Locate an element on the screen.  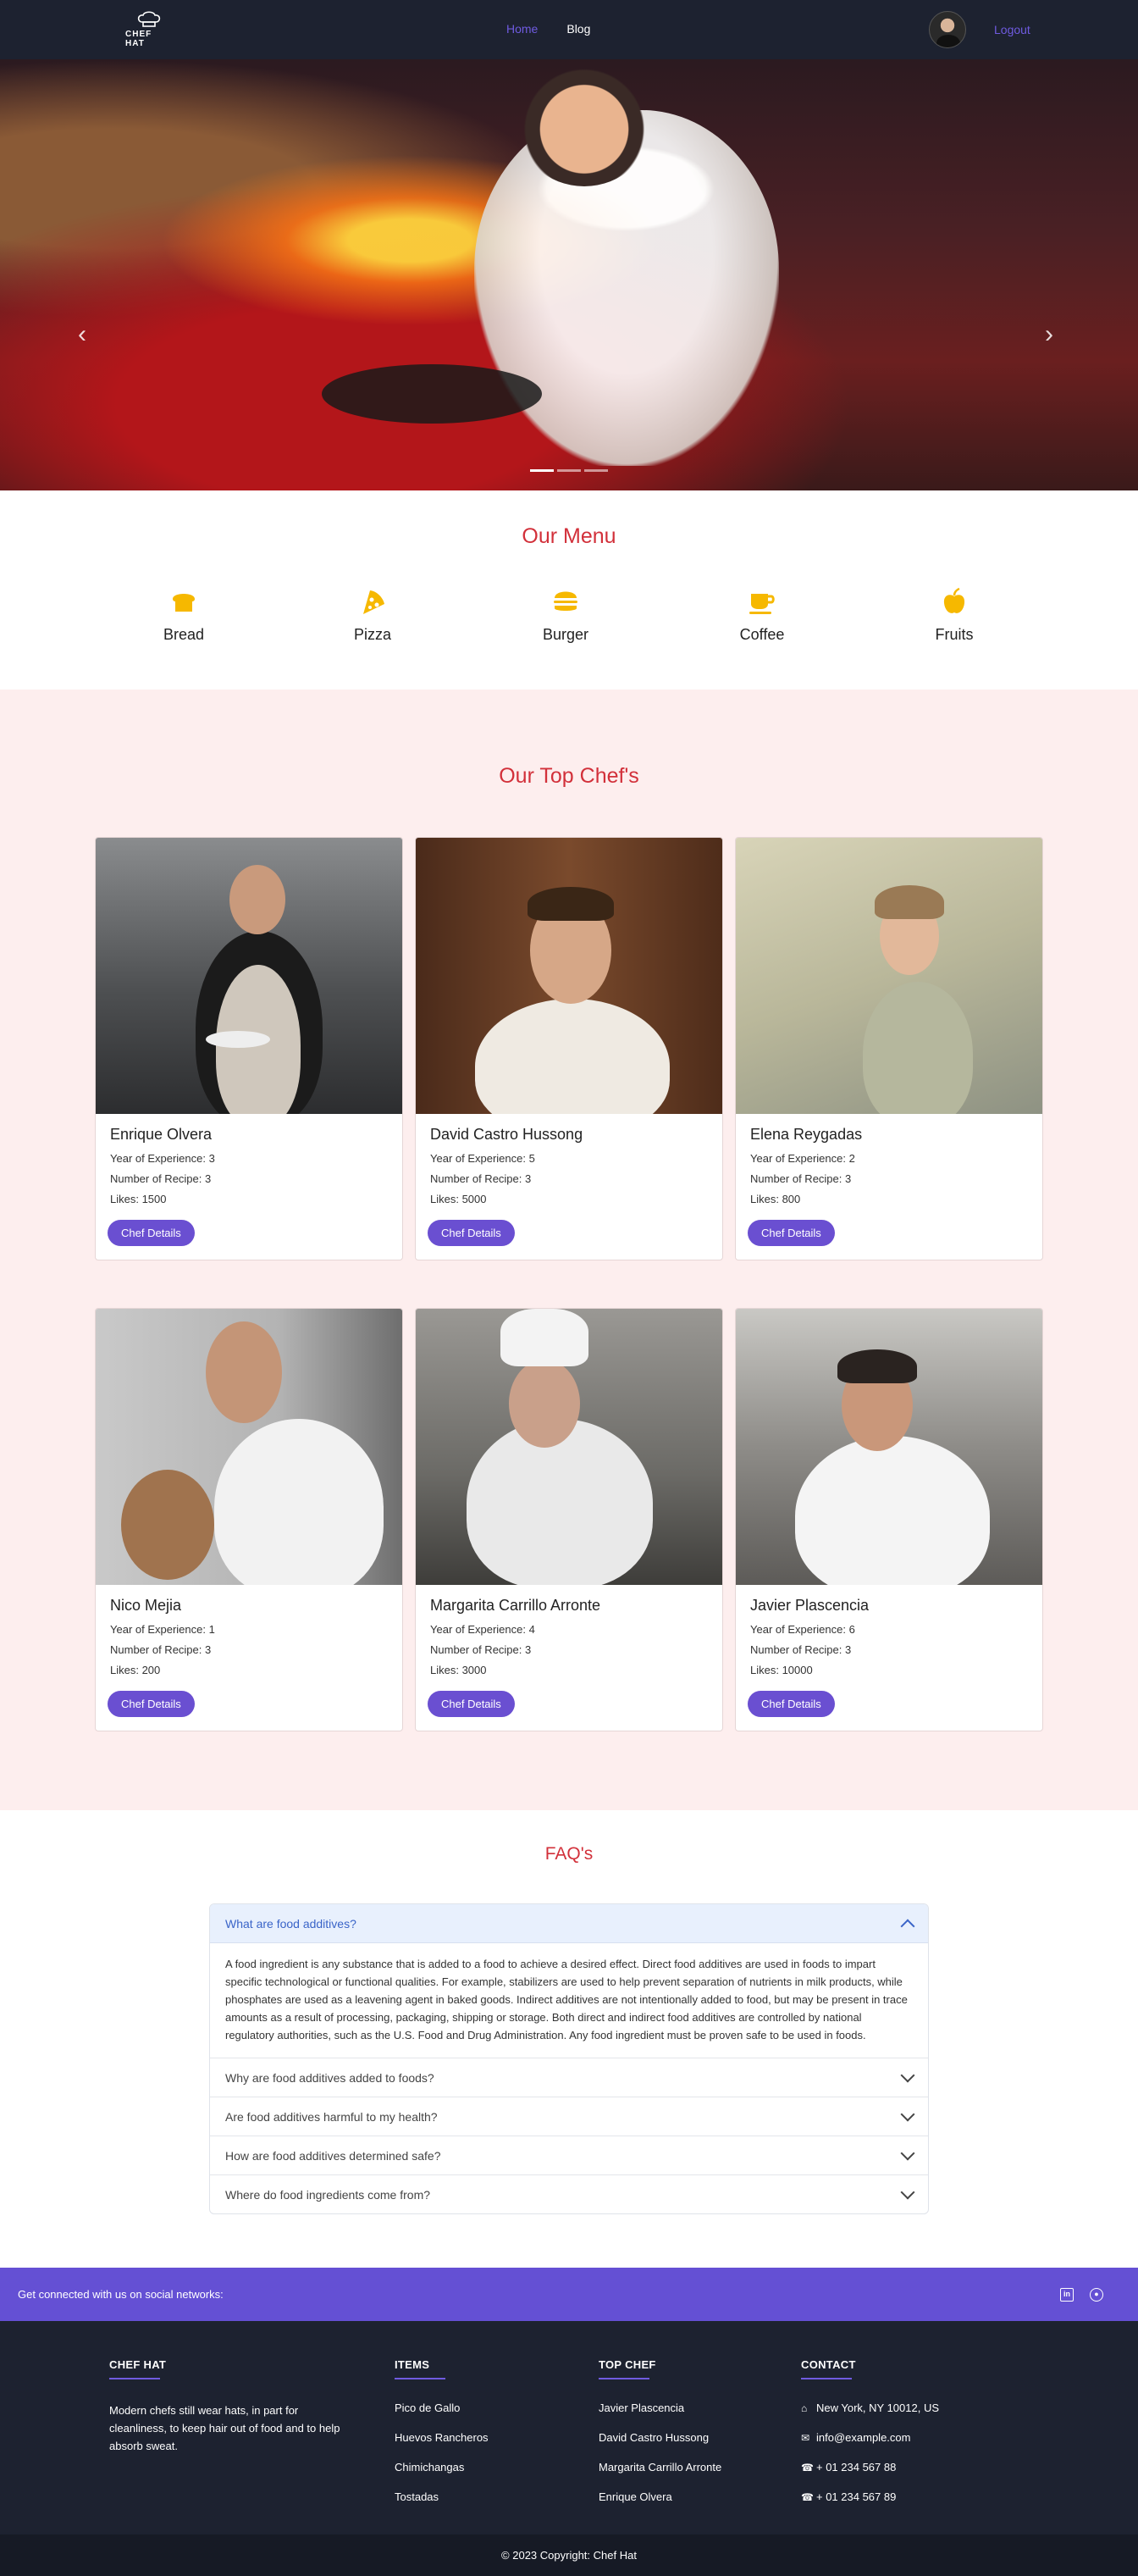
chef-experience: Year of Experience: 3 is located at coordinates (162, 1158).